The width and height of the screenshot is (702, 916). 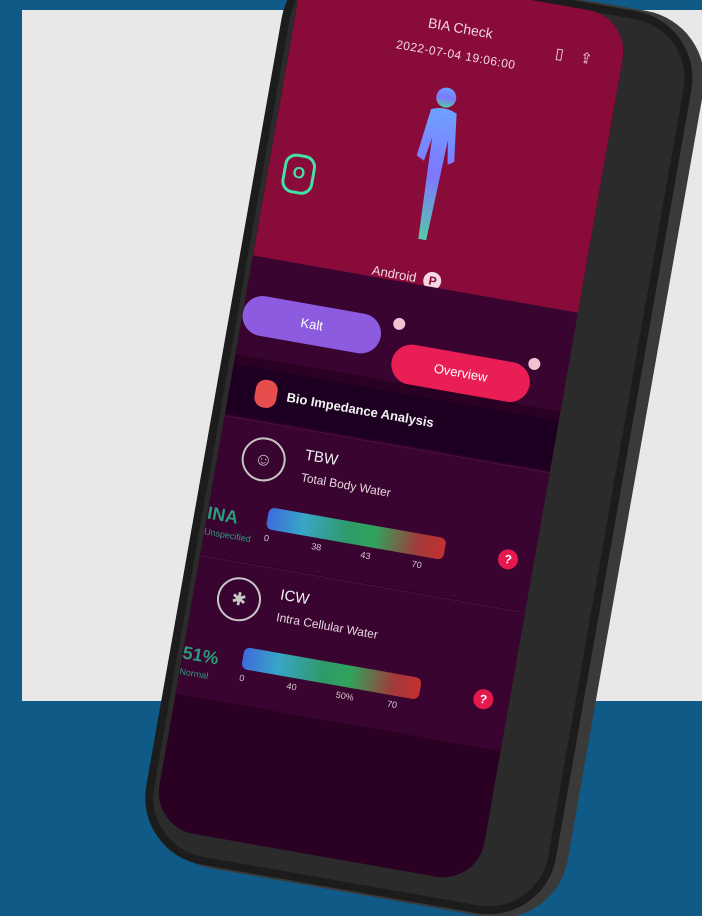 What do you see at coordinates (316, 547) in the screenshot?
I see `tick: 38` at bounding box center [316, 547].